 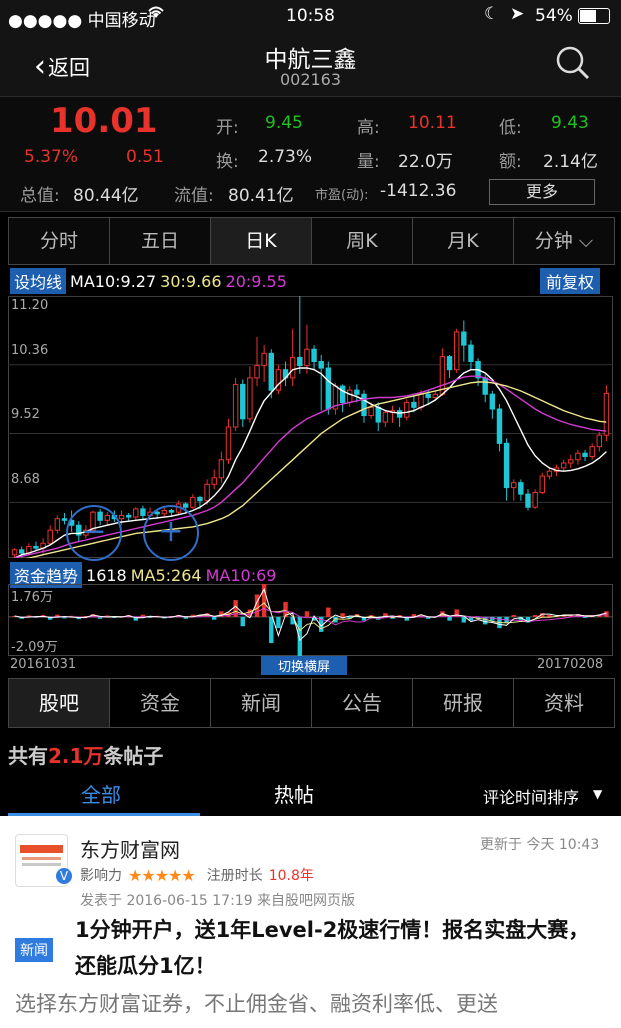 What do you see at coordinates (463, 703) in the screenshot?
I see `tab-research: 研报` at bounding box center [463, 703].